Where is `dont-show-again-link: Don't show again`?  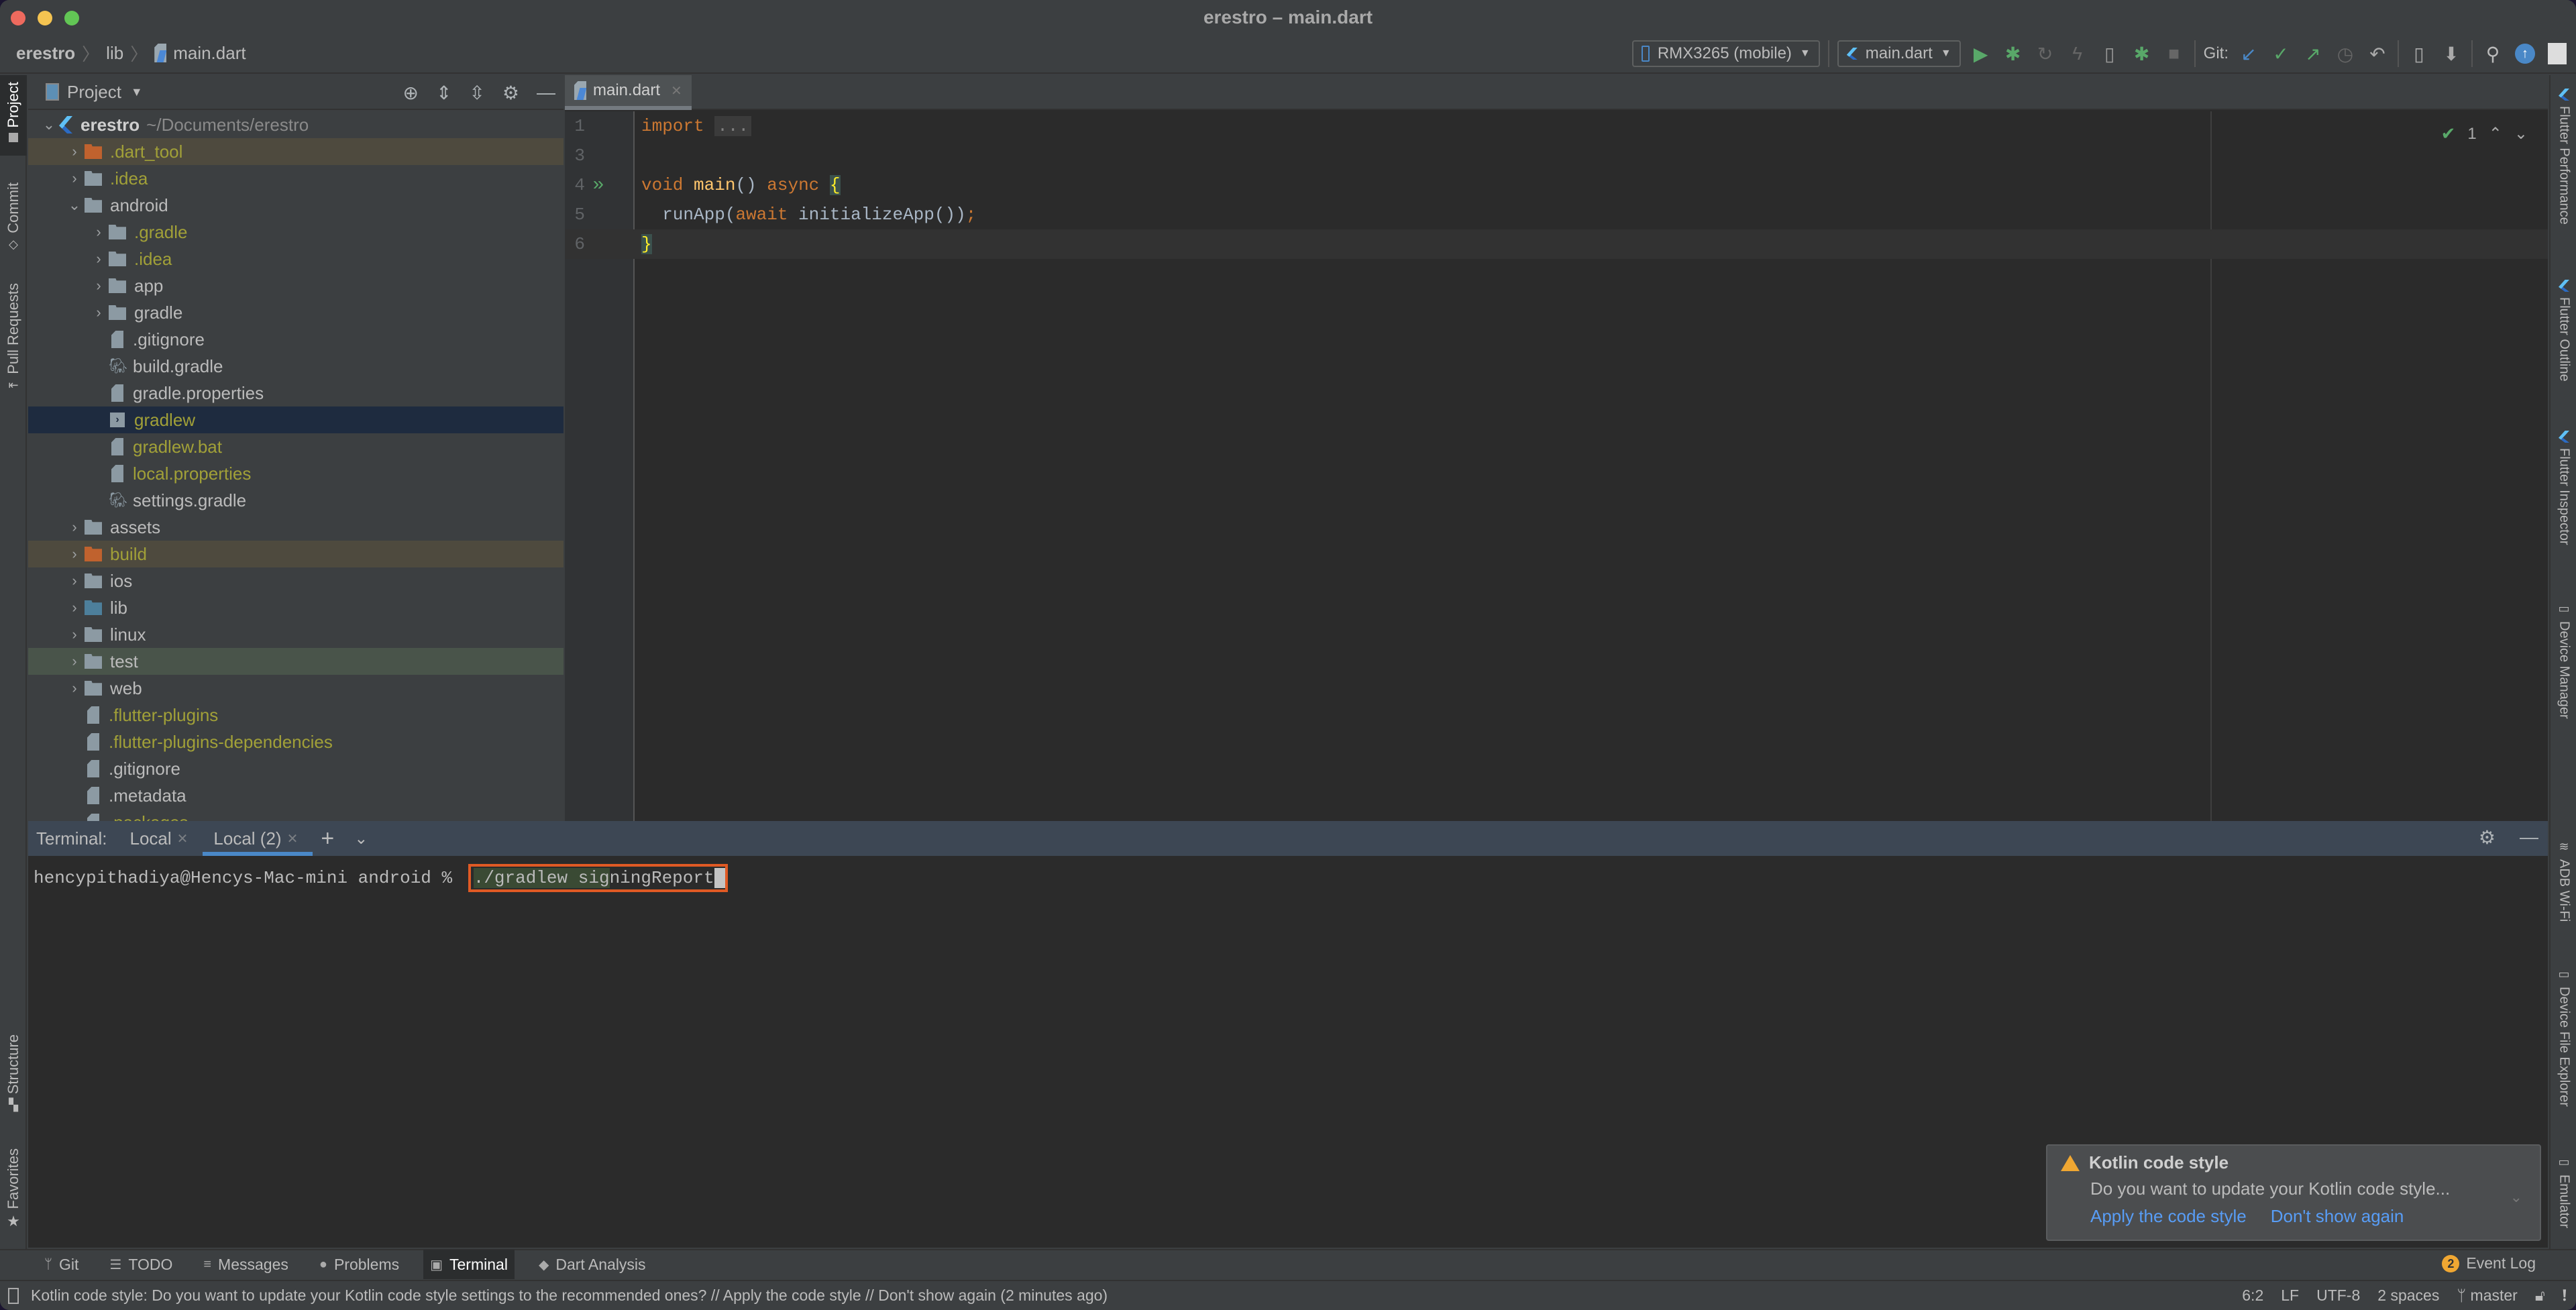 dont-show-again-link: Don't show again is located at coordinates (2337, 1216).